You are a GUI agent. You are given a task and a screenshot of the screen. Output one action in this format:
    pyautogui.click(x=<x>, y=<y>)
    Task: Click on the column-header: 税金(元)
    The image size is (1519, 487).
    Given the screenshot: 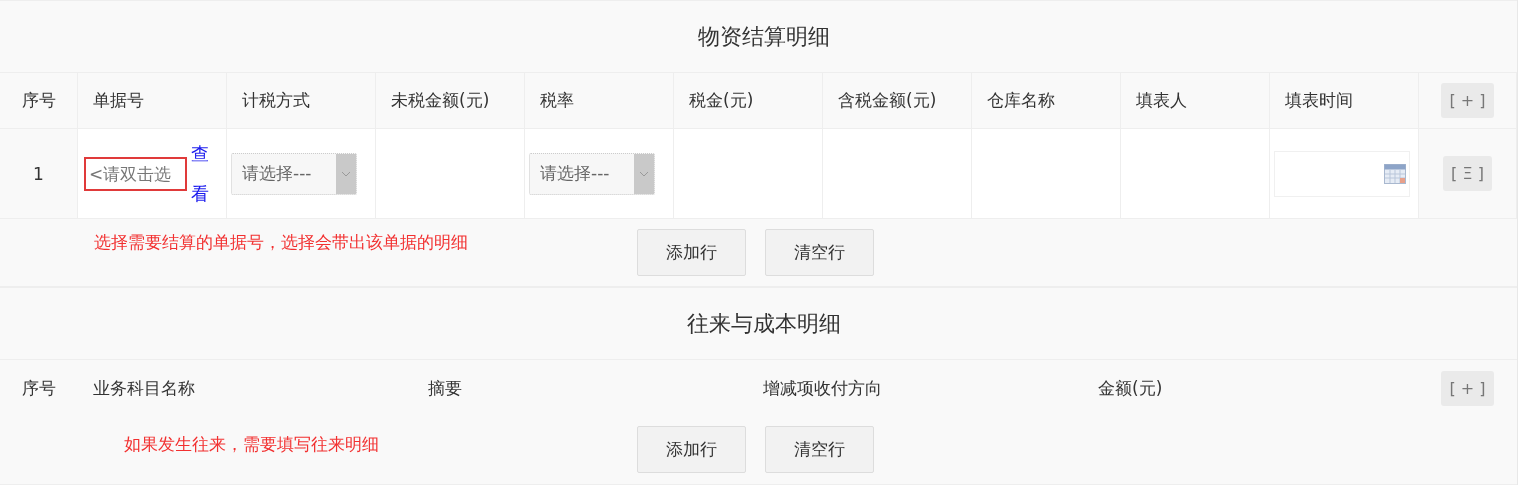 What is the action you would take?
    pyautogui.click(x=721, y=100)
    